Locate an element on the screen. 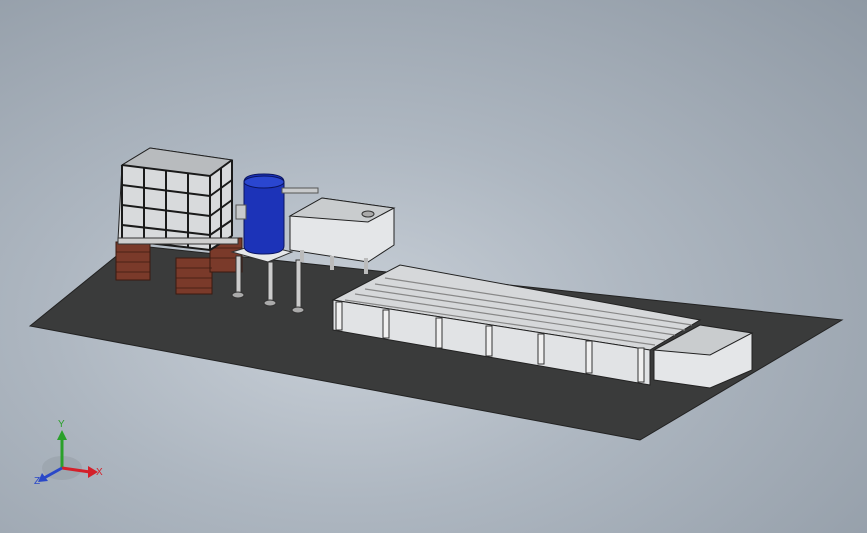 This screenshot has width=867, height=533. z-axis-label: Z is located at coordinates (37, 481).